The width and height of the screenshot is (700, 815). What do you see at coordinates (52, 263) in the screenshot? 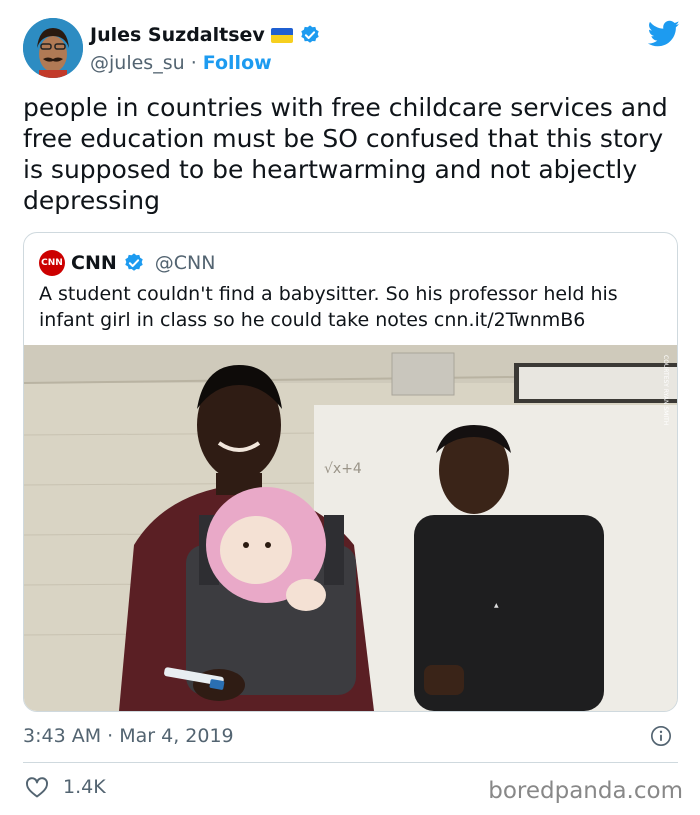
I see `cnn-logo-icon: CNN` at bounding box center [52, 263].